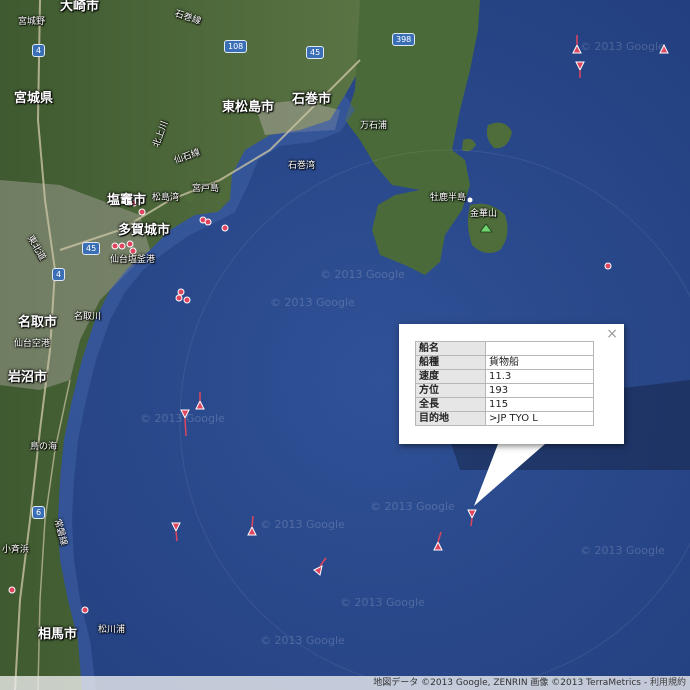  I want to click on route-shield: 108, so click(236, 46).